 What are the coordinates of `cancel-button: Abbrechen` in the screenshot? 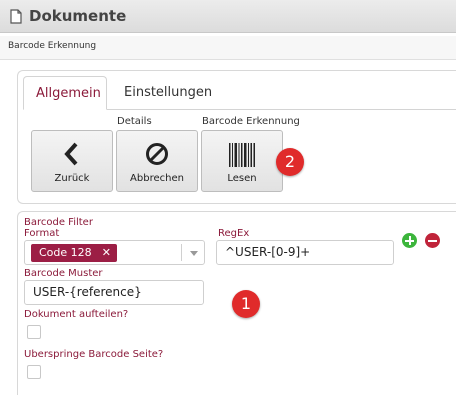 It's located at (157, 161).